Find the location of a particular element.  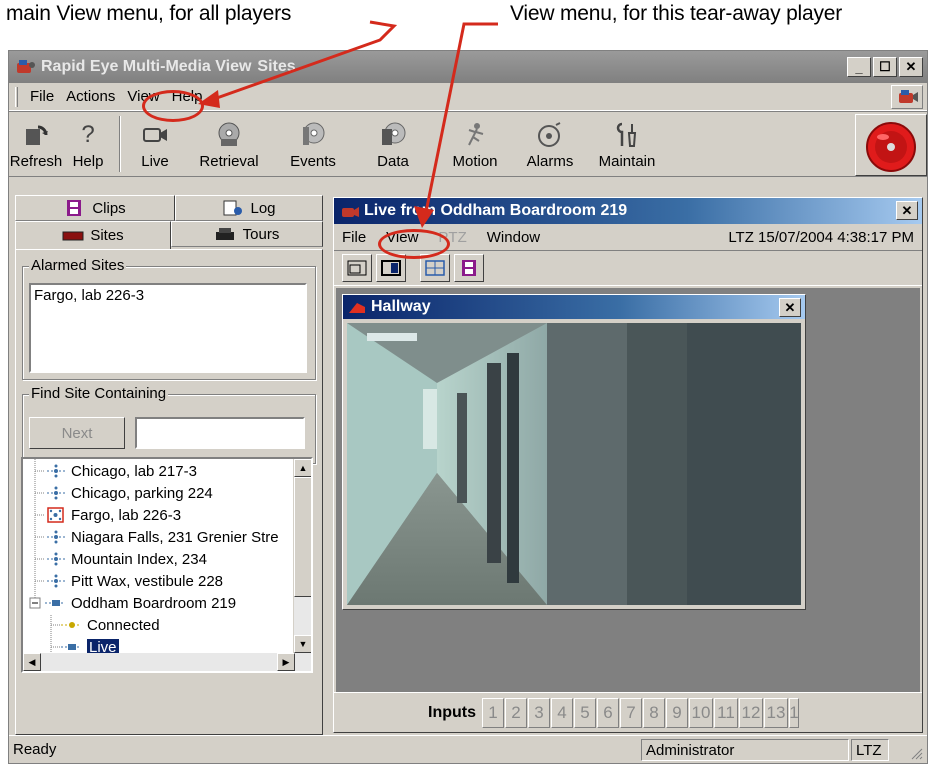

input-button: 3 is located at coordinates (539, 712).